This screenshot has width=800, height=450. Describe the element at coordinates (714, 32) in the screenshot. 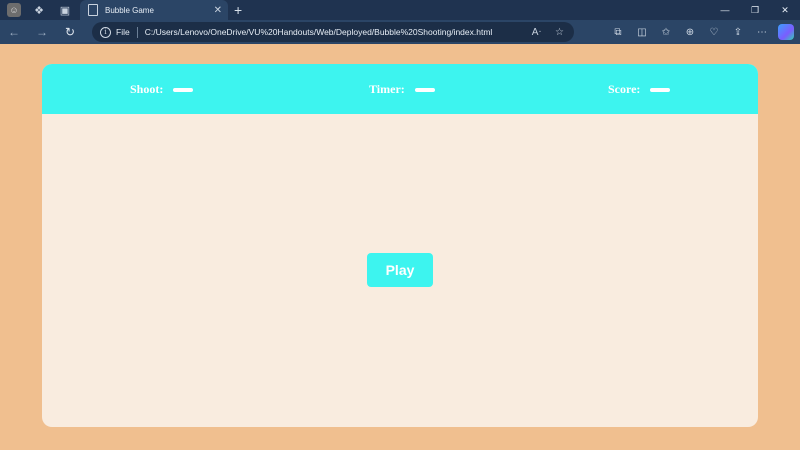

I see `browser-essentials-icon: ♡` at that location.